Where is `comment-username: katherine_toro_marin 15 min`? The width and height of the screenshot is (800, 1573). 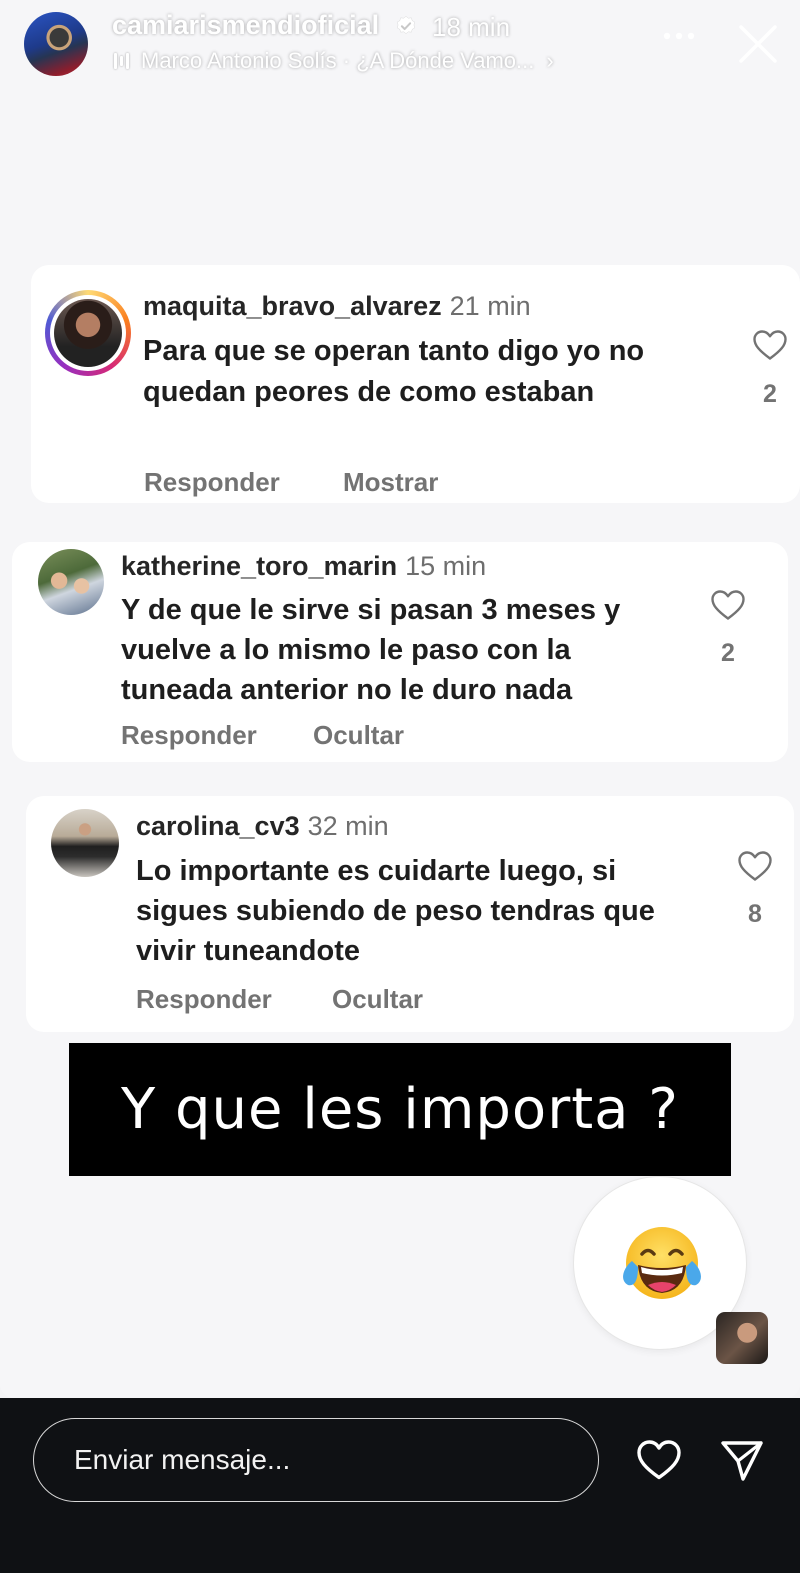
comment-username: katherine_toro_marin 15 min is located at coordinates (303, 566).